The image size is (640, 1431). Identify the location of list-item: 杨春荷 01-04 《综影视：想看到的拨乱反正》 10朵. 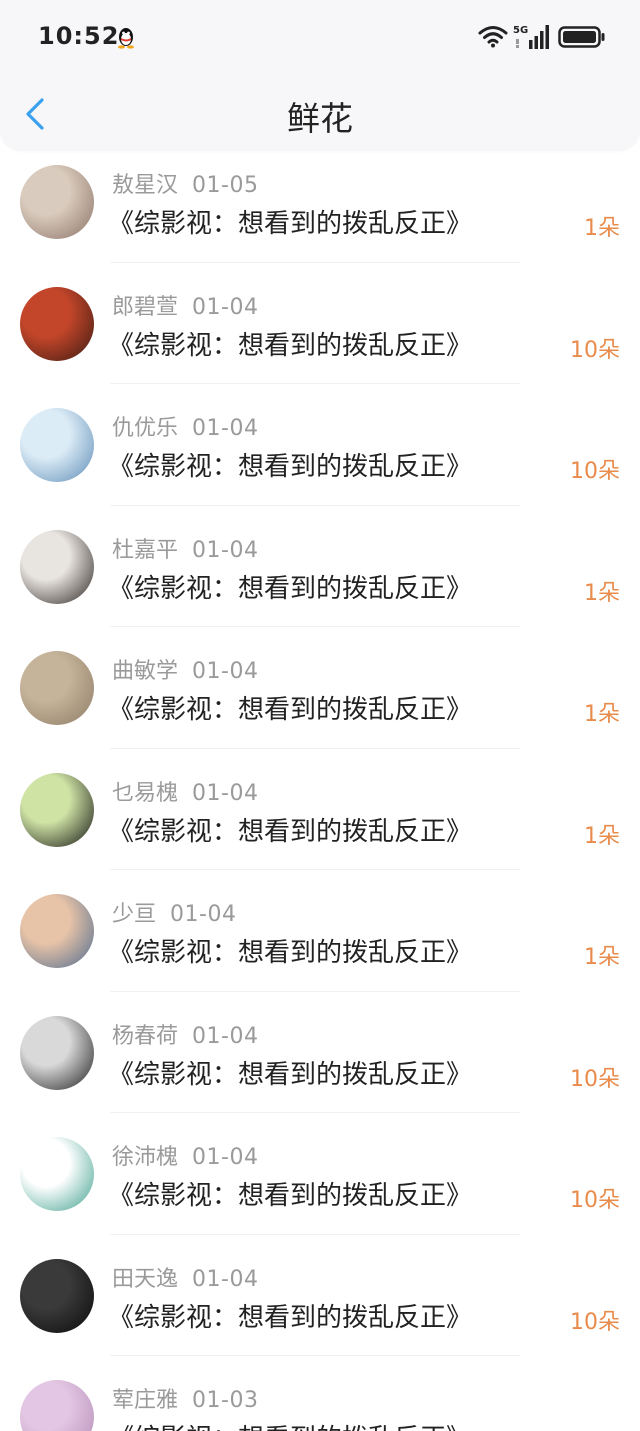
(320, 1062).